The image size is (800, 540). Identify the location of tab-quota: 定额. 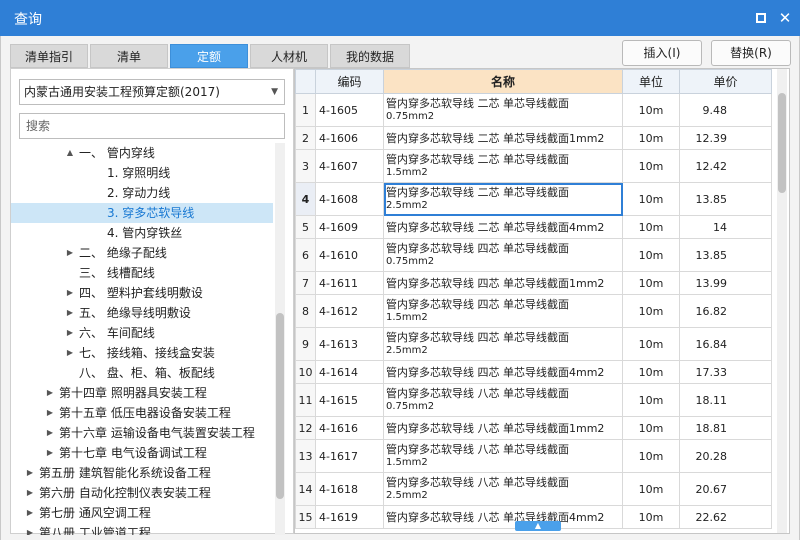
(209, 56).